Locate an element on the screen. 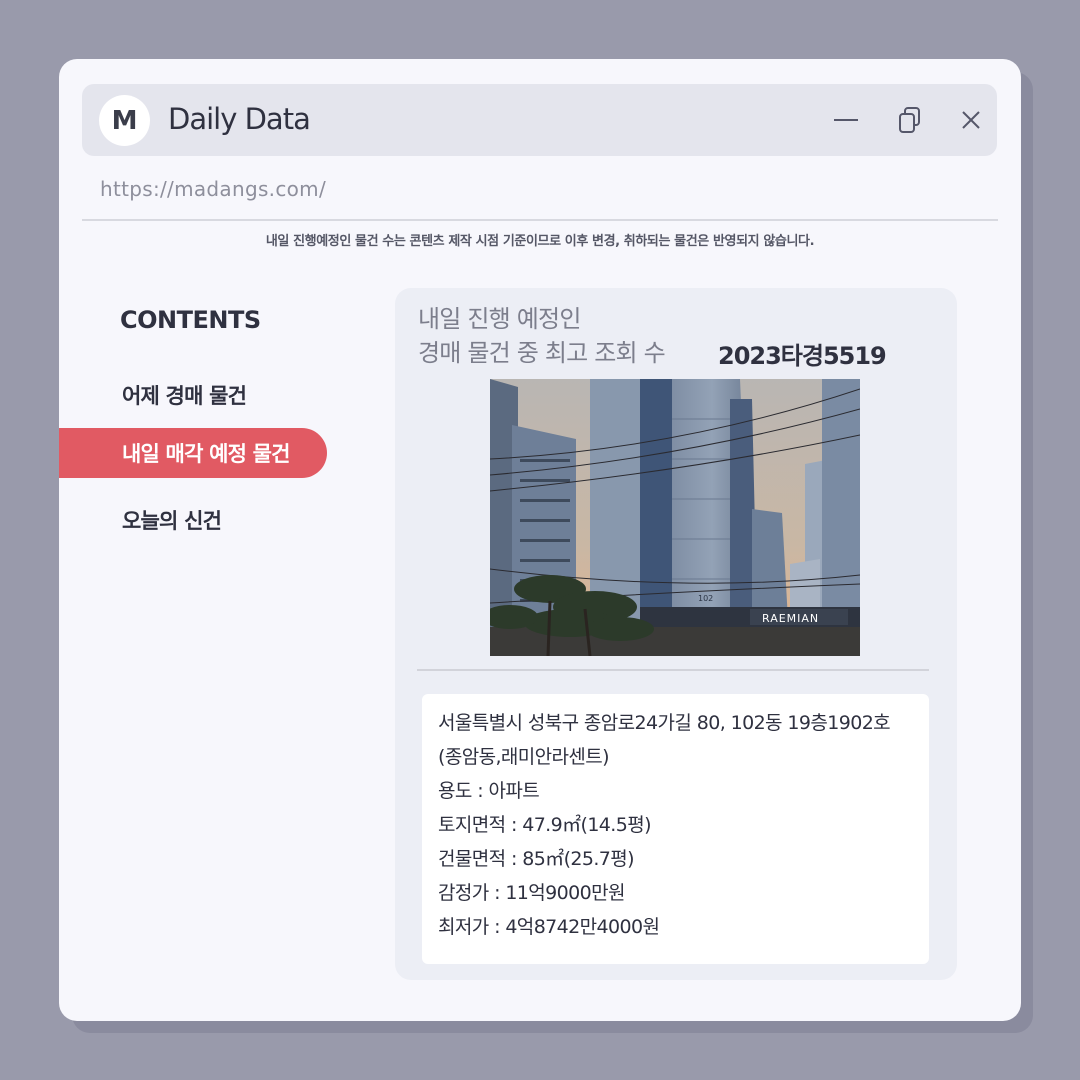 This screenshot has width=1080, height=1080. address-line: 서울특별시 성북구 종암로24가길 80, 102동 19층1902호 is located at coordinates (664, 723).